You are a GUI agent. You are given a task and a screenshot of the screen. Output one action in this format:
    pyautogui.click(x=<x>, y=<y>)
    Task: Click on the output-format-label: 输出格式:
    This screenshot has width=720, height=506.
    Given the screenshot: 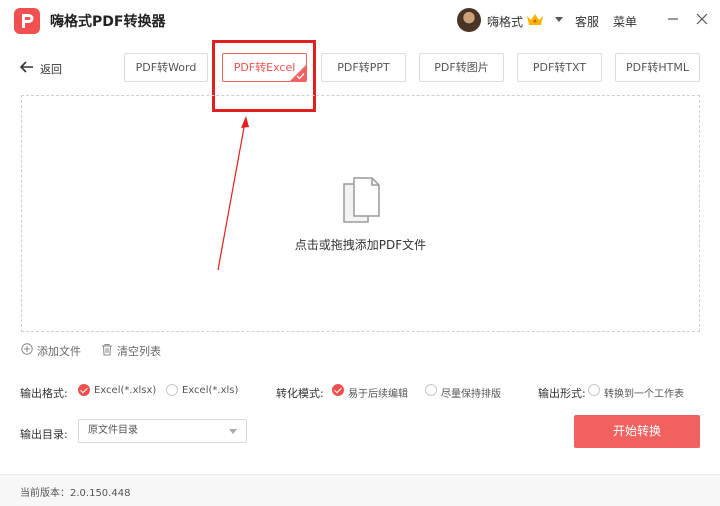 What is the action you would take?
    pyautogui.click(x=44, y=393)
    